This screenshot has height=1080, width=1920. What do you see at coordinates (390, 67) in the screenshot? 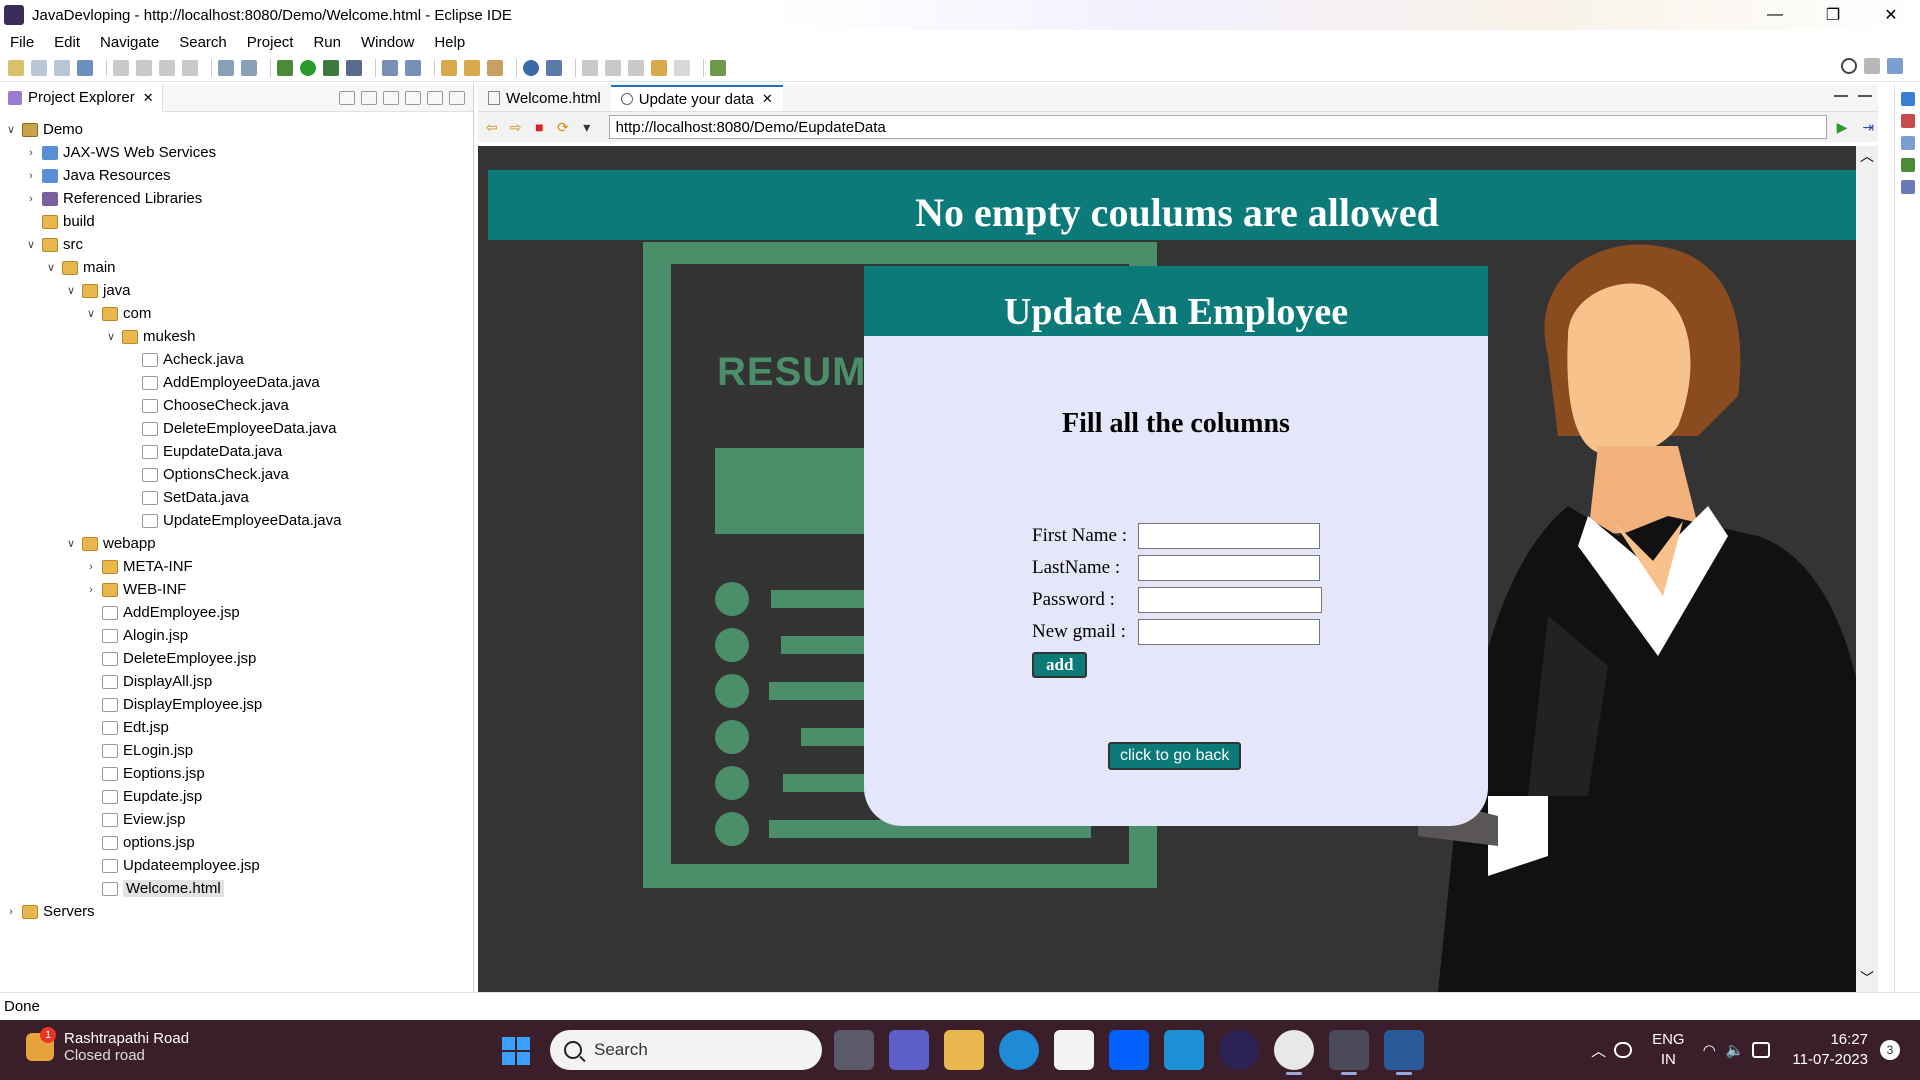
I see `new-server-icon` at bounding box center [390, 67].